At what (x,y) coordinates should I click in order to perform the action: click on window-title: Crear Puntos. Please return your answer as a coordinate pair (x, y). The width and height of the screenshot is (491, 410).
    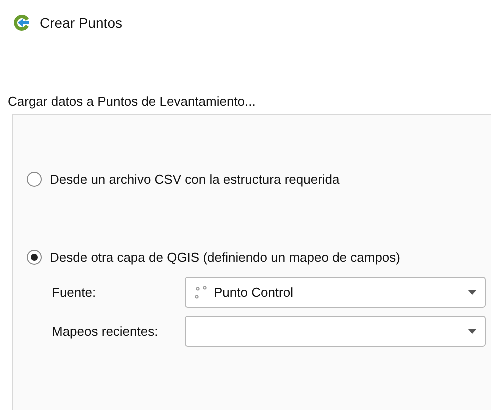
    Looking at the image, I should click on (81, 23).